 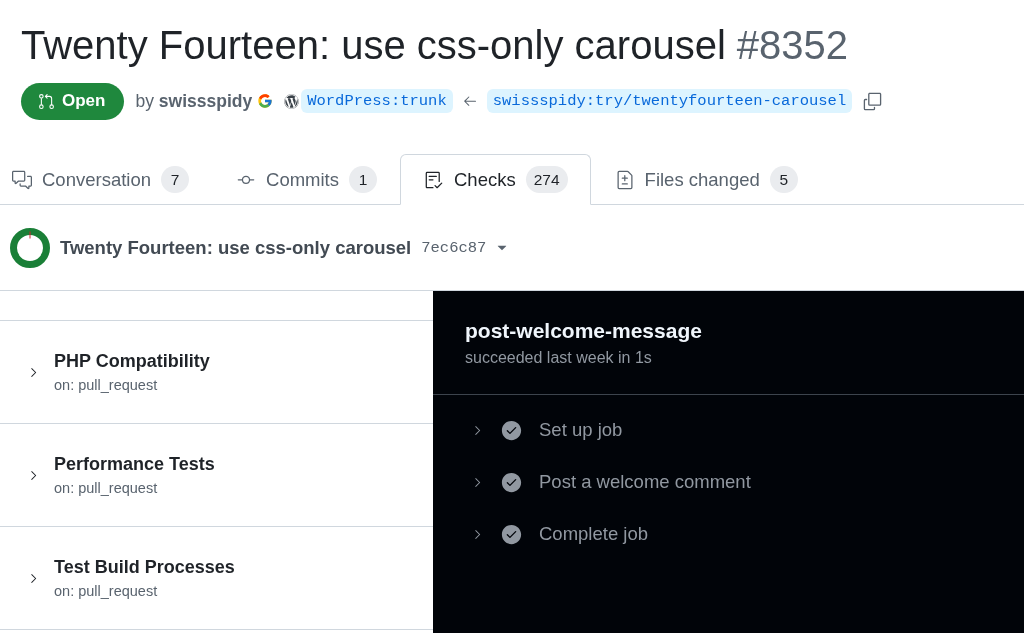 What do you see at coordinates (559, 357) in the screenshot?
I see `job-summary: succeeded last week in 1s` at bounding box center [559, 357].